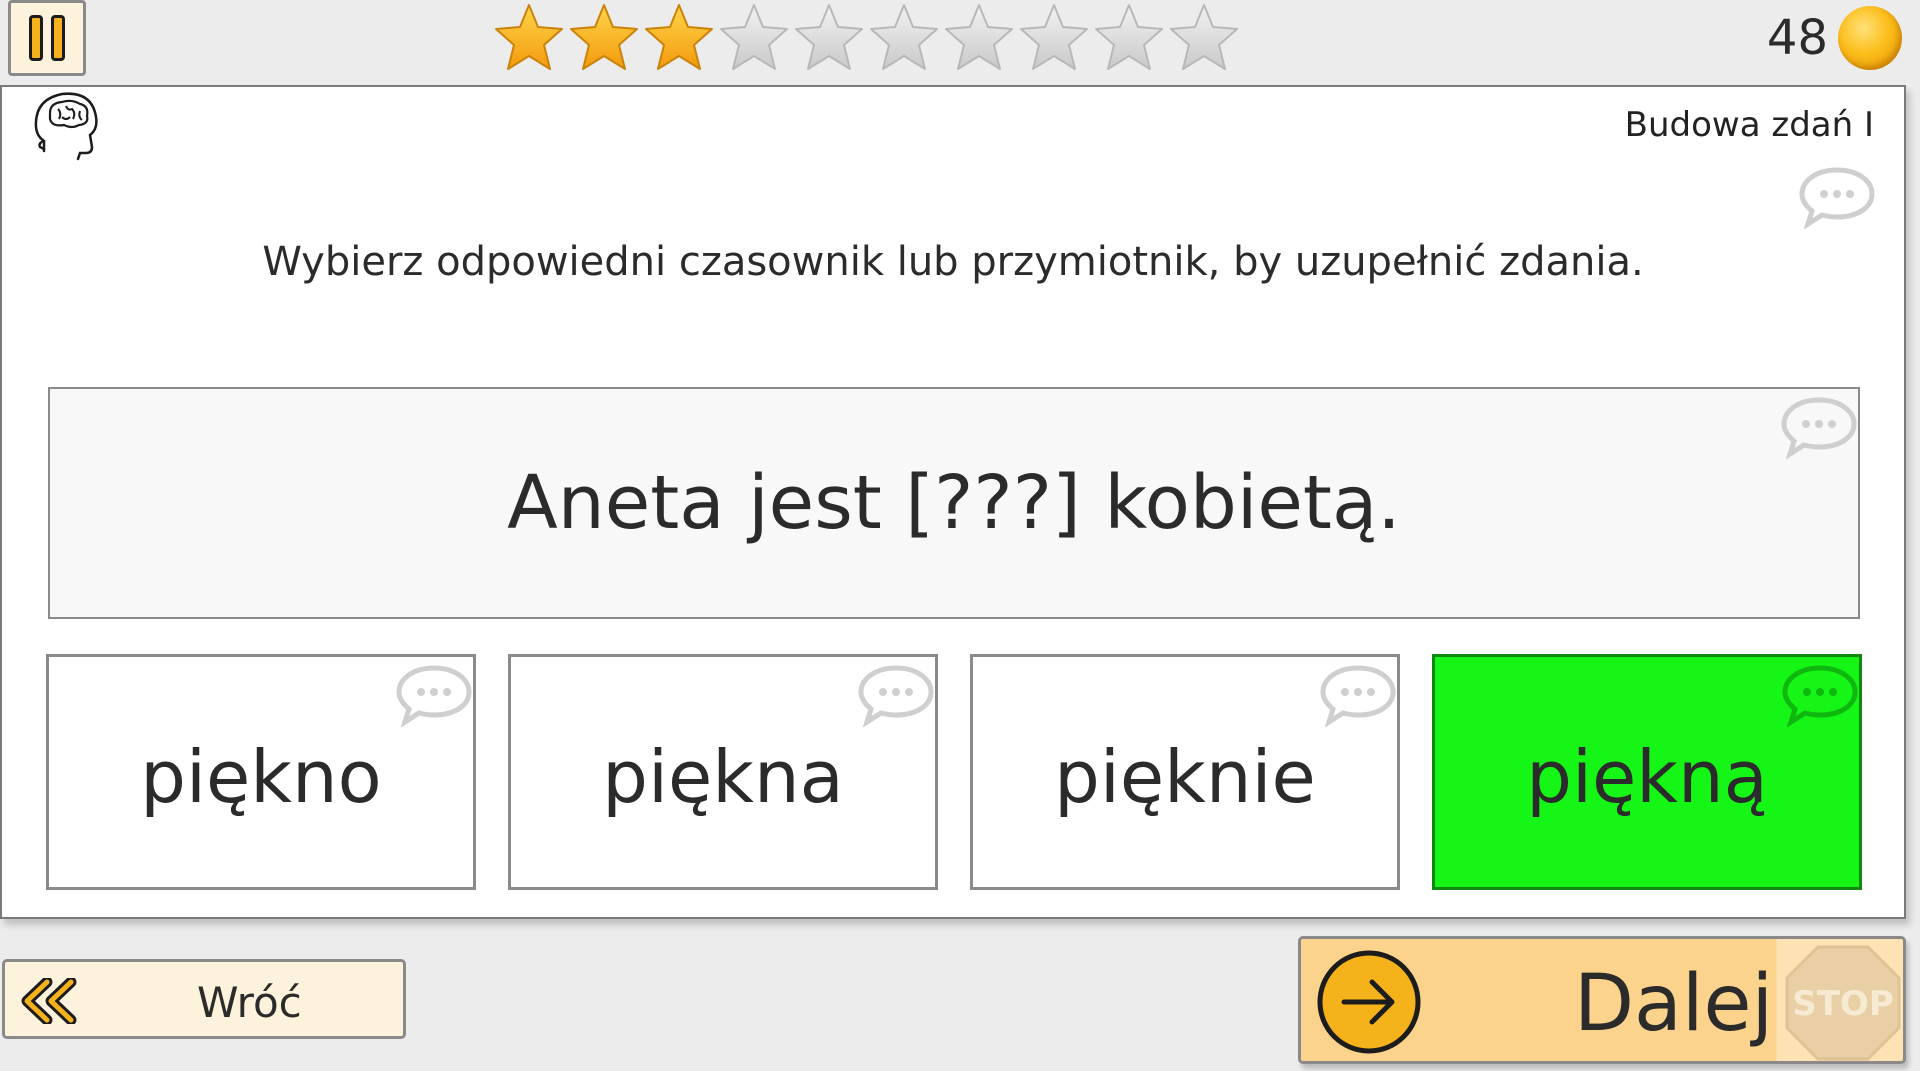  What do you see at coordinates (49, 1001) in the screenshot?
I see `double-chevron-left-icon` at bounding box center [49, 1001].